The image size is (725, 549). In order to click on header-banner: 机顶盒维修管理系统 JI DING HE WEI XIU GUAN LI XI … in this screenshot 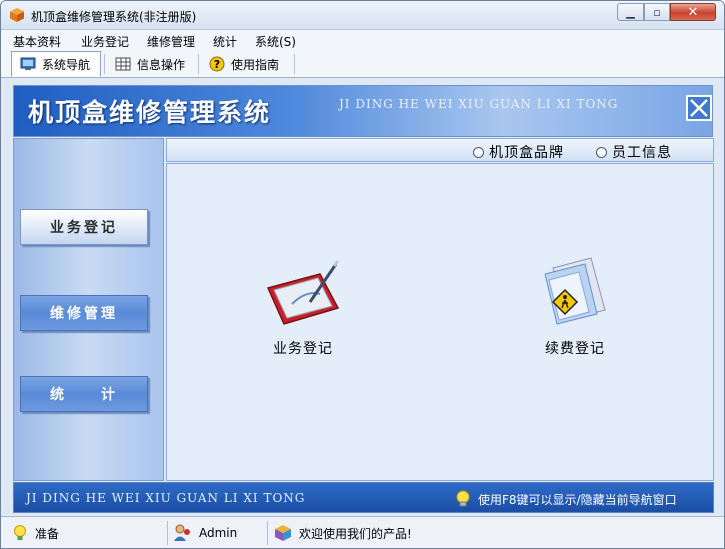, I will do `click(363, 111)`.